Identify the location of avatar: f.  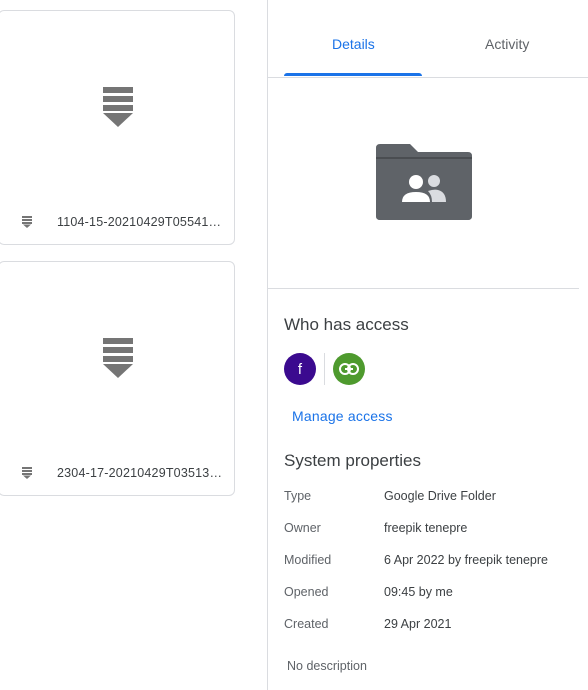
(300, 369).